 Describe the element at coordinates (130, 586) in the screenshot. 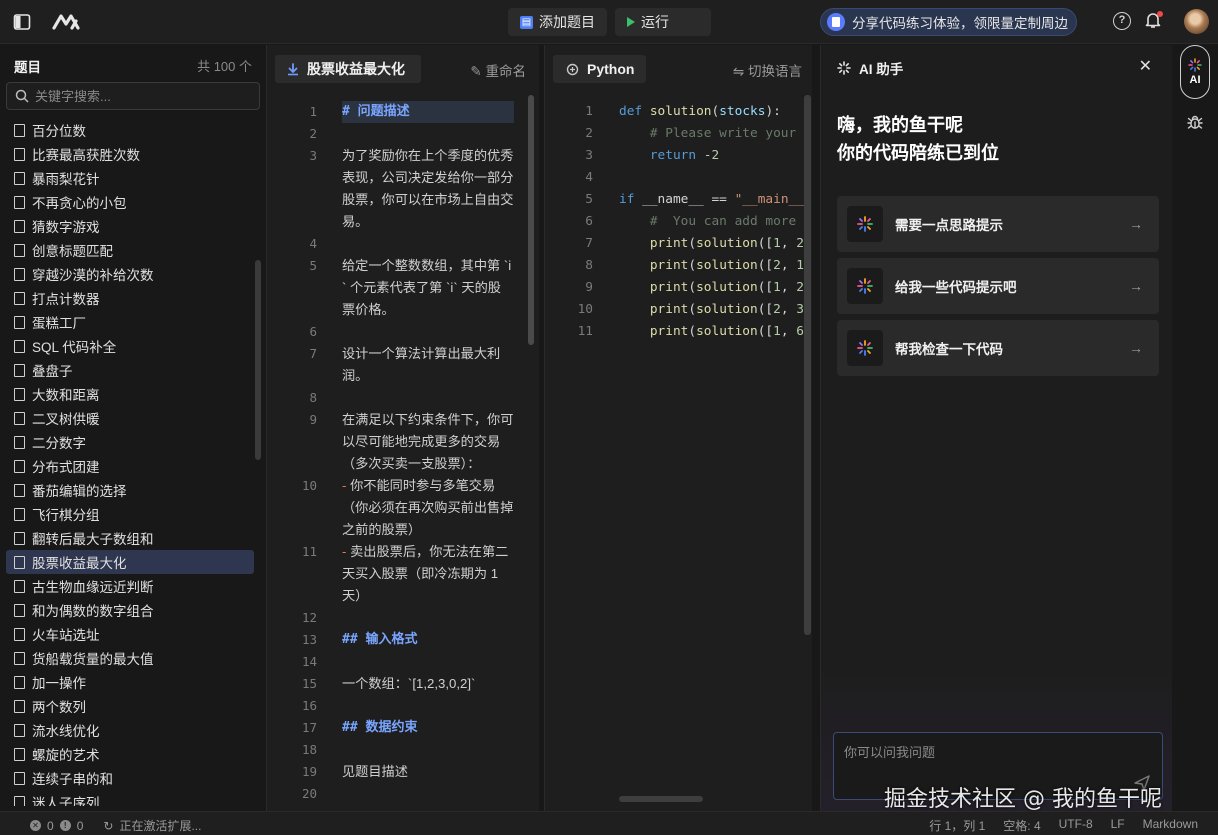

I see `problem-list-item: 古生物血缘远近判断` at that location.